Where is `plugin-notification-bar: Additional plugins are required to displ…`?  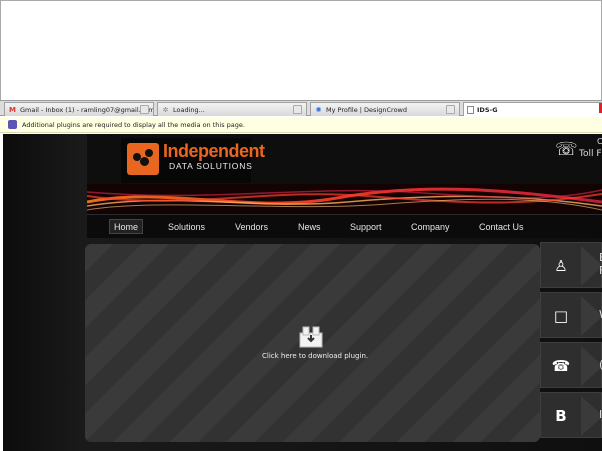 plugin-notification-bar: Additional plugins are required to displ… is located at coordinates (301, 125).